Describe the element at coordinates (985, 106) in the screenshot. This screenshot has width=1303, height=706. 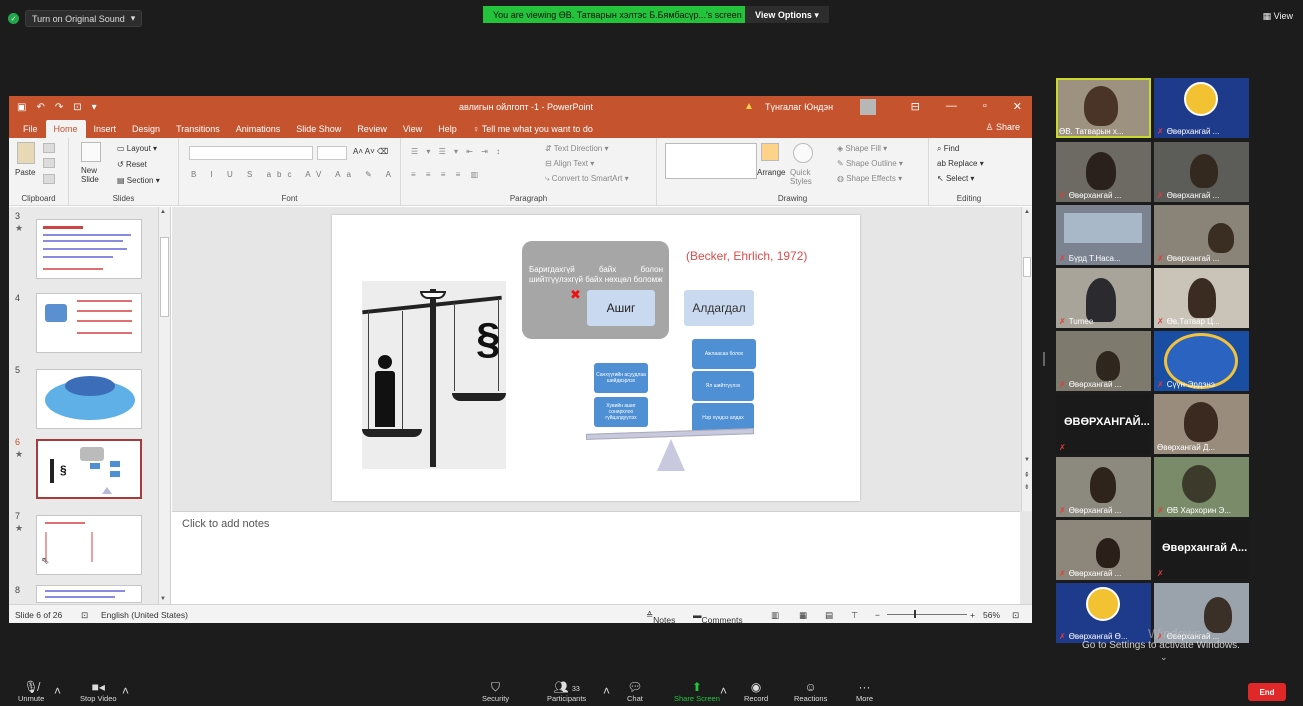
I see `maximize-icon: ▫` at that location.